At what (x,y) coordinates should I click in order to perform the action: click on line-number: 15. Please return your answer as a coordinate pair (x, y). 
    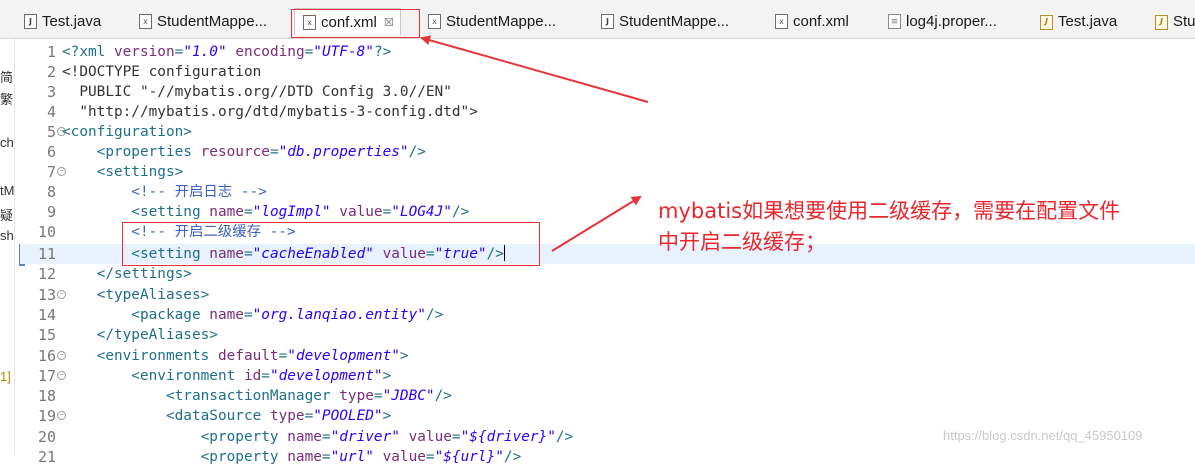
    Looking at the image, I should click on (46, 335).